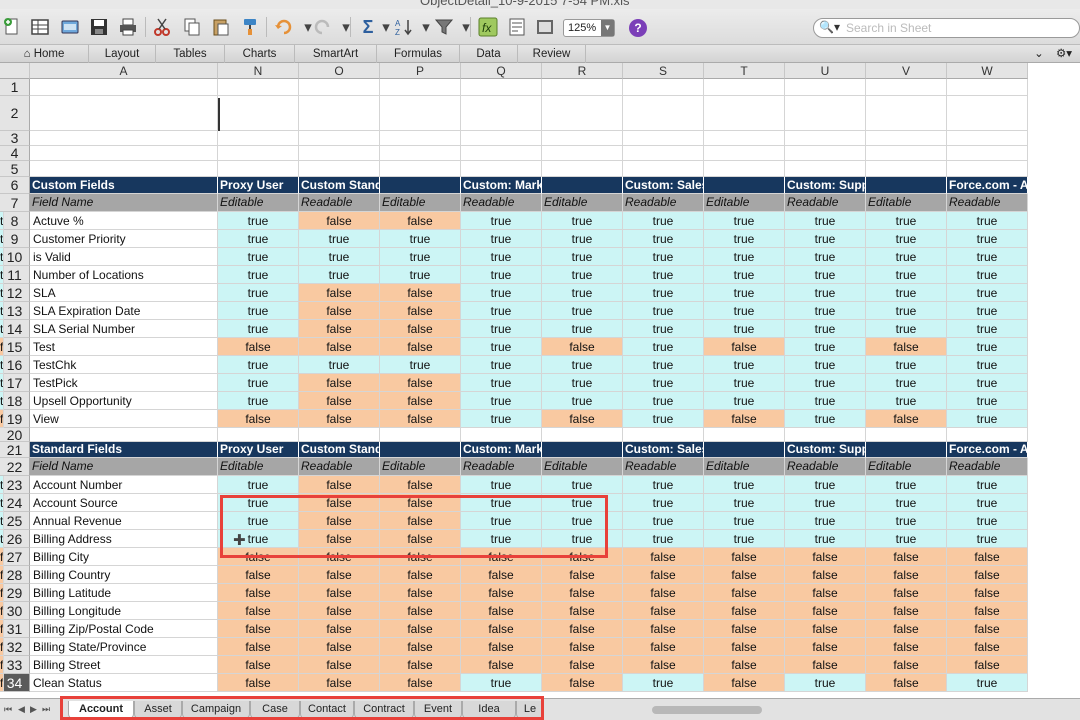 The height and width of the screenshot is (720, 1080). What do you see at coordinates (124, 575) in the screenshot?
I see `field-name-cell: Billing Country` at bounding box center [124, 575].